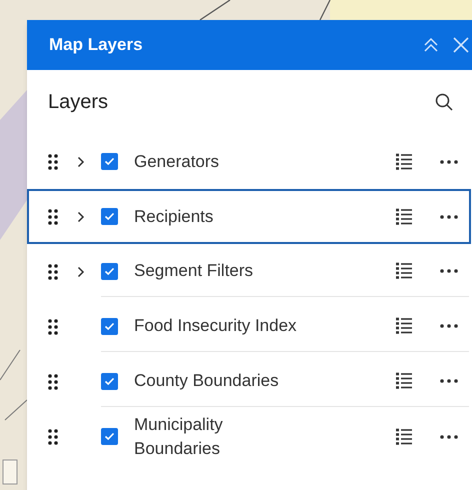 The image size is (472, 490). What do you see at coordinates (78, 102) in the screenshot?
I see `section-title: Layers` at bounding box center [78, 102].